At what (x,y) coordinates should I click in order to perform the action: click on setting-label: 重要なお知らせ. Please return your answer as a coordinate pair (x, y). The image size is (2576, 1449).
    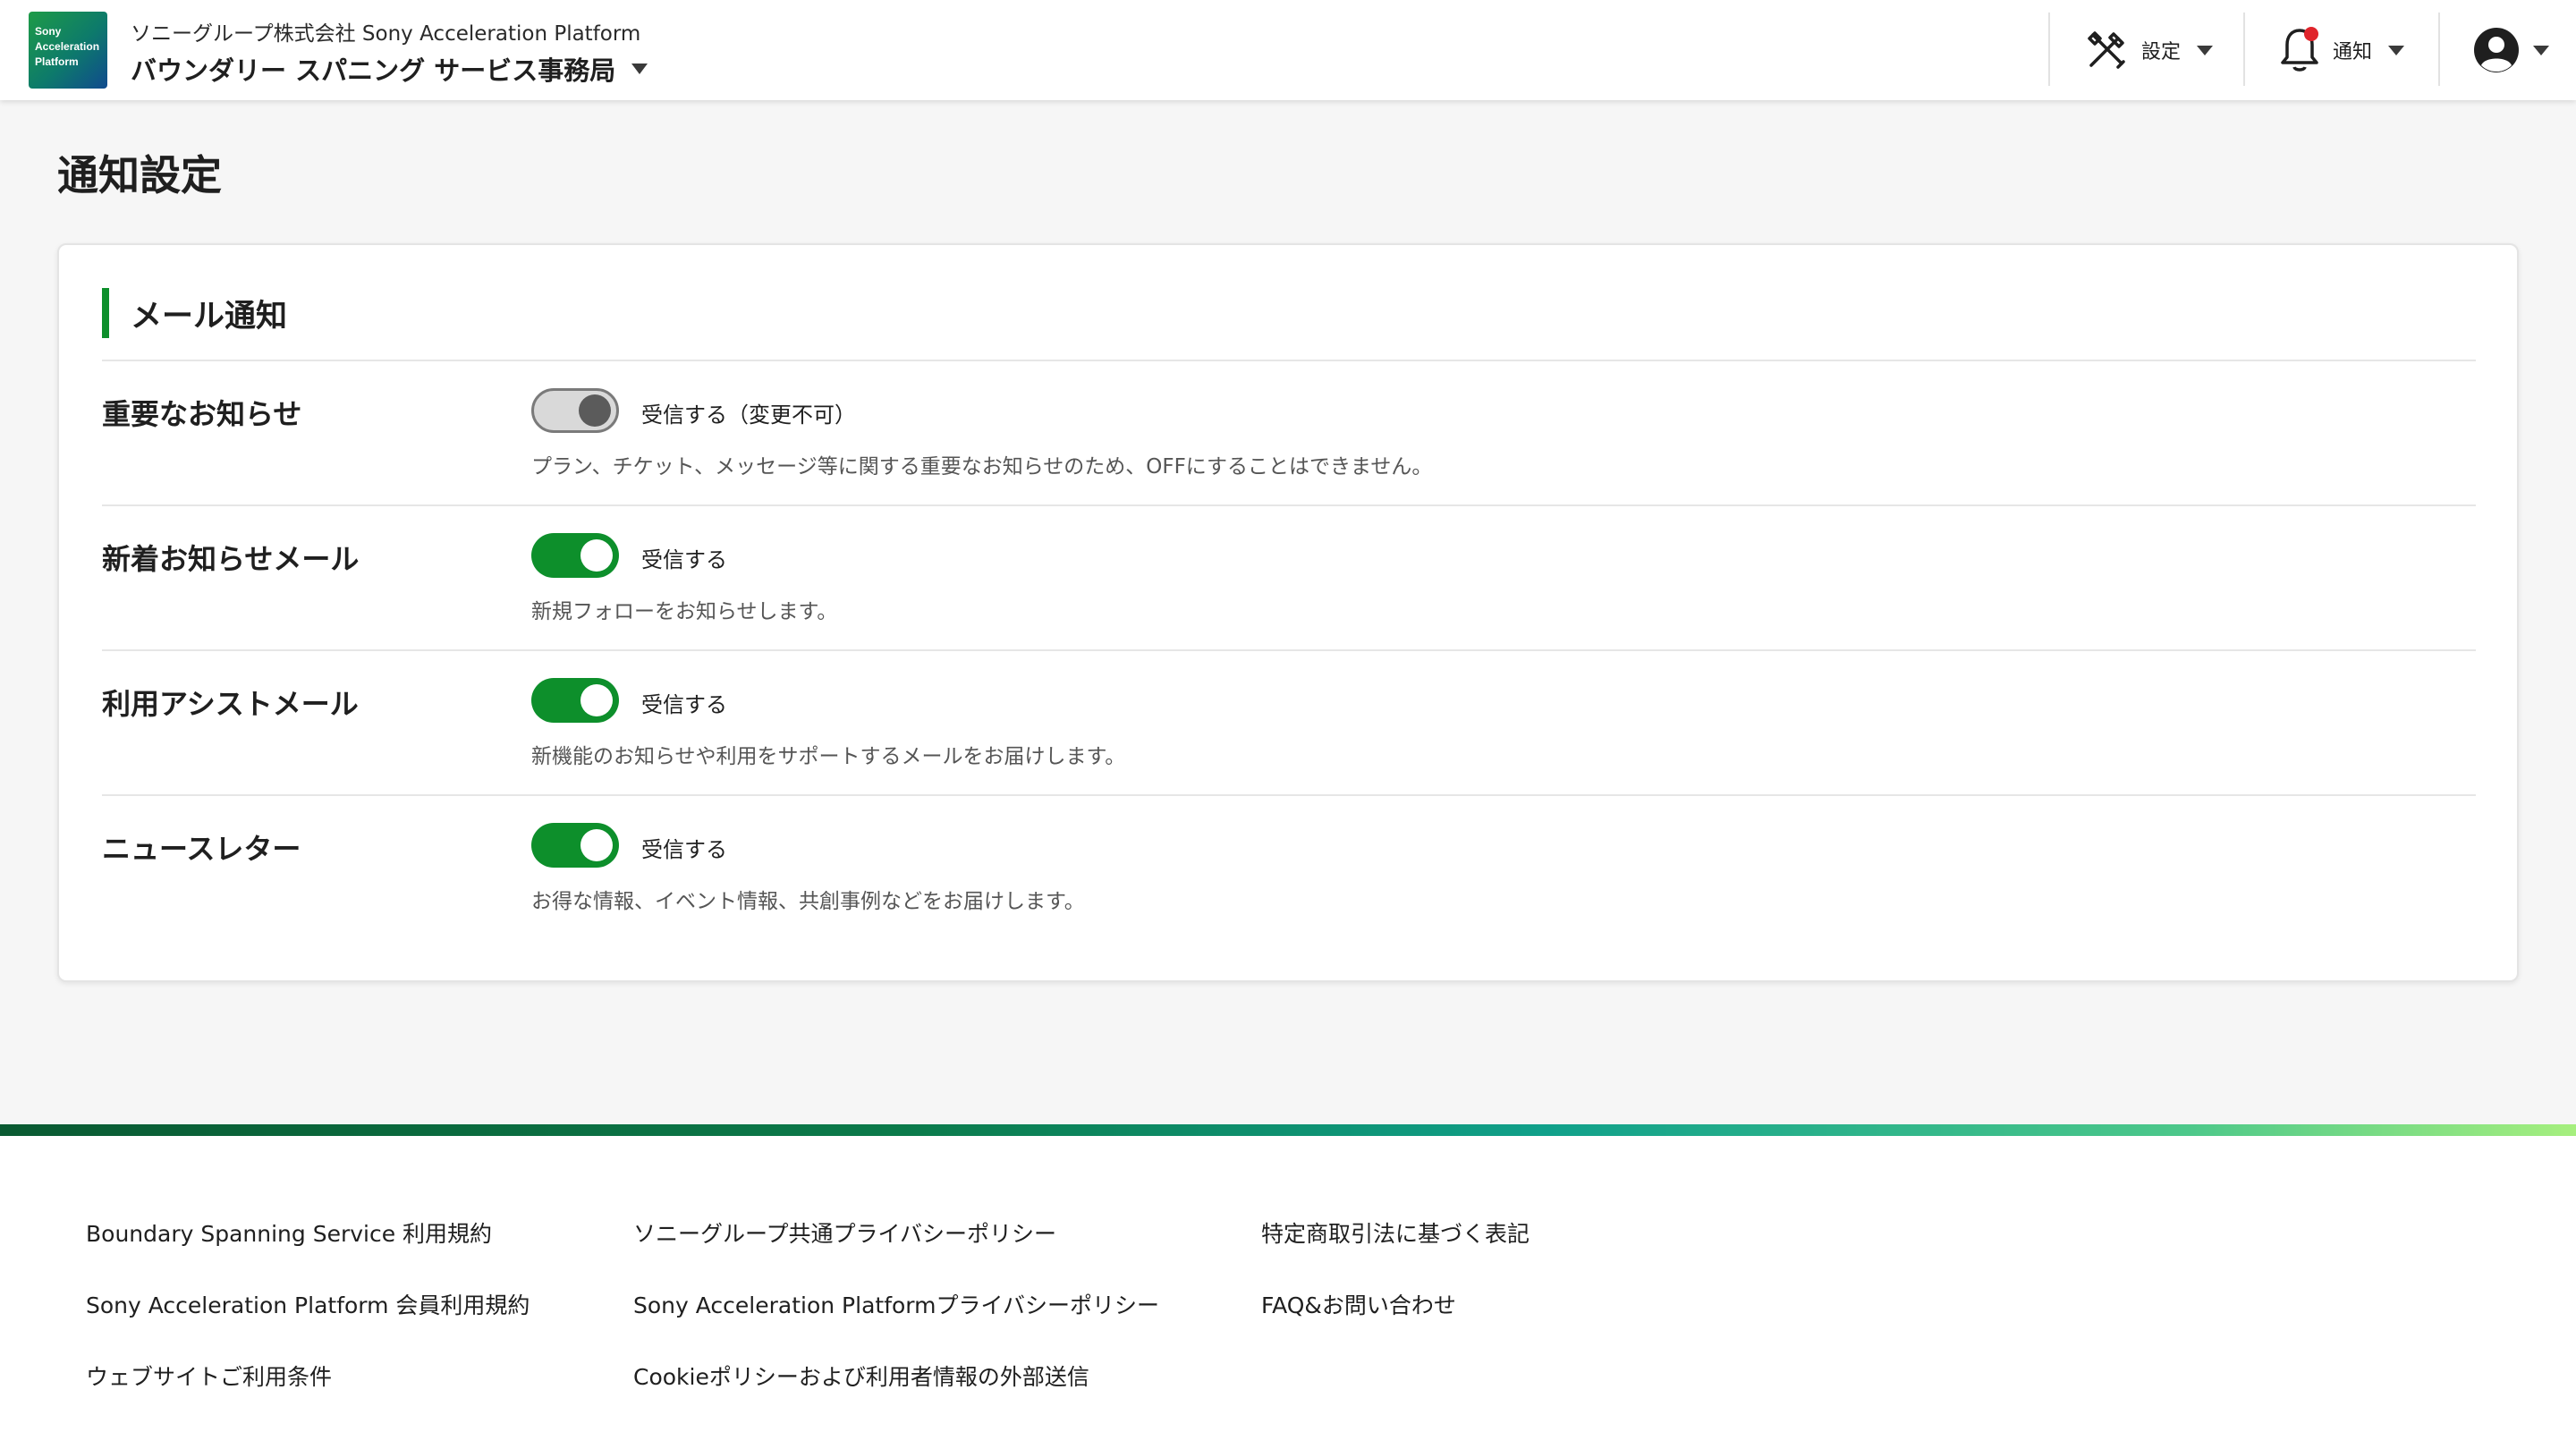
    Looking at the image, I should click on (202, 414).